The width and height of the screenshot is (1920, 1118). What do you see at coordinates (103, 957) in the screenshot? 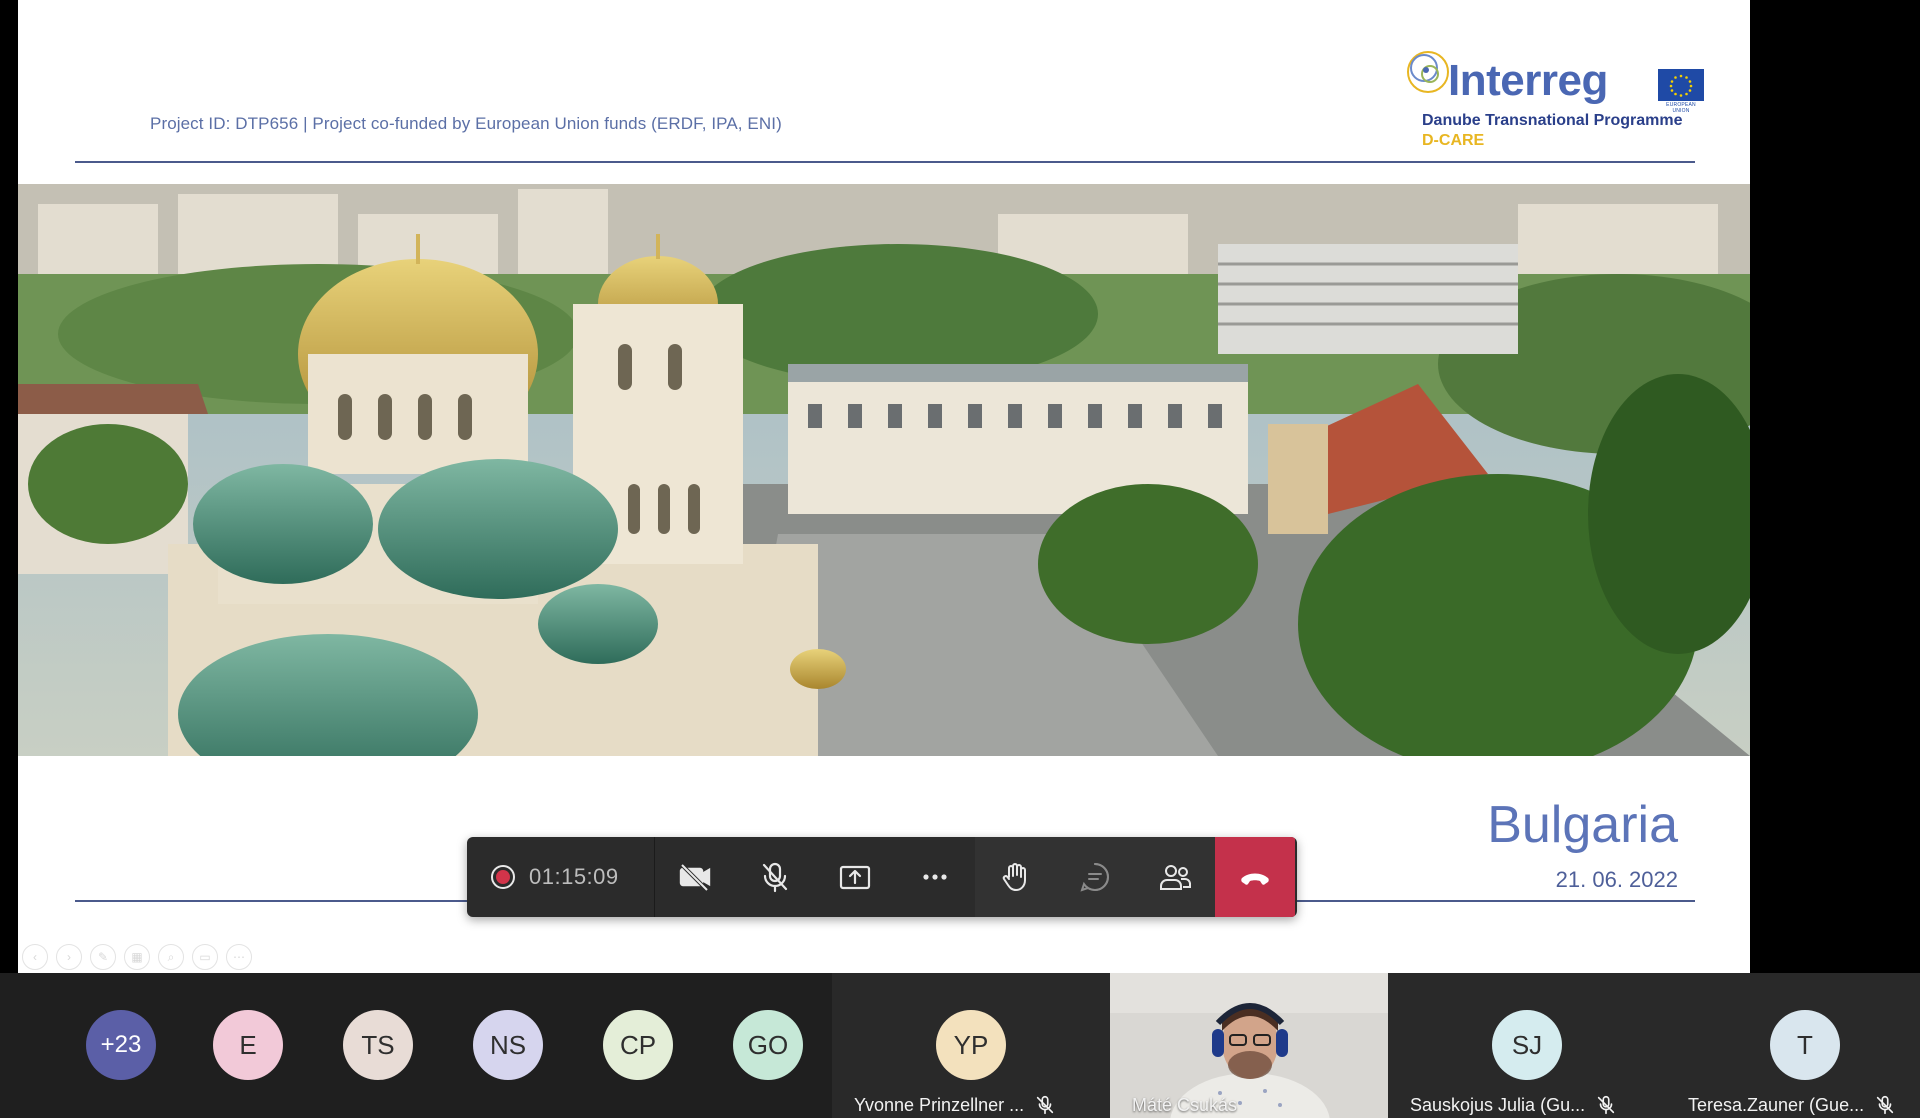
I see `pen-icon: ✎` at bounding box center [103, 957].